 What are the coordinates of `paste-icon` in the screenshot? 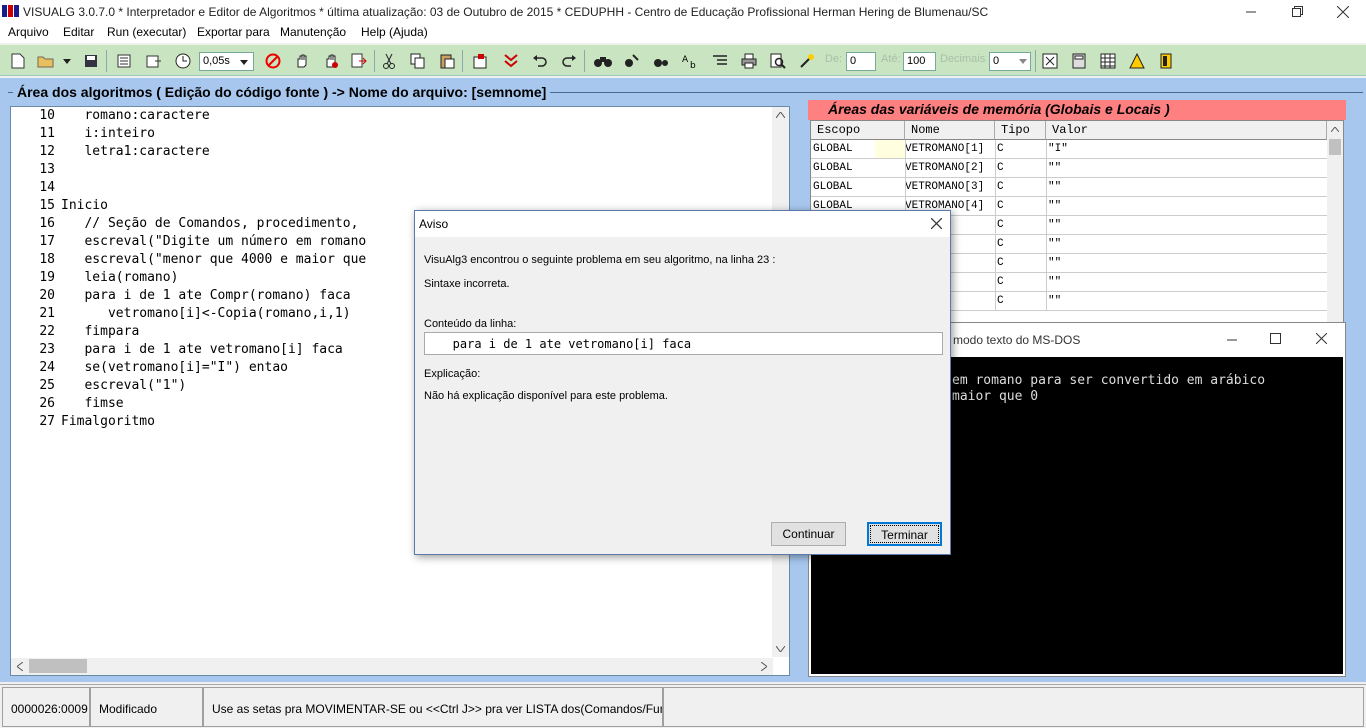 It's located at (447, 61).